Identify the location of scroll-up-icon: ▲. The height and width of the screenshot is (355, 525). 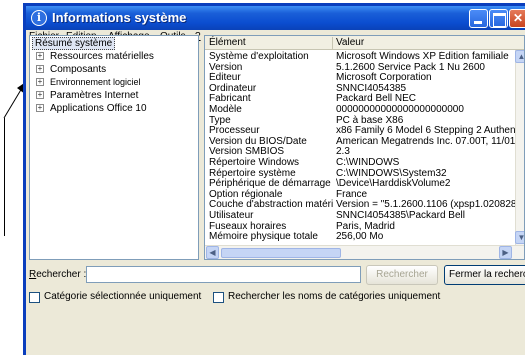
(519, 56).